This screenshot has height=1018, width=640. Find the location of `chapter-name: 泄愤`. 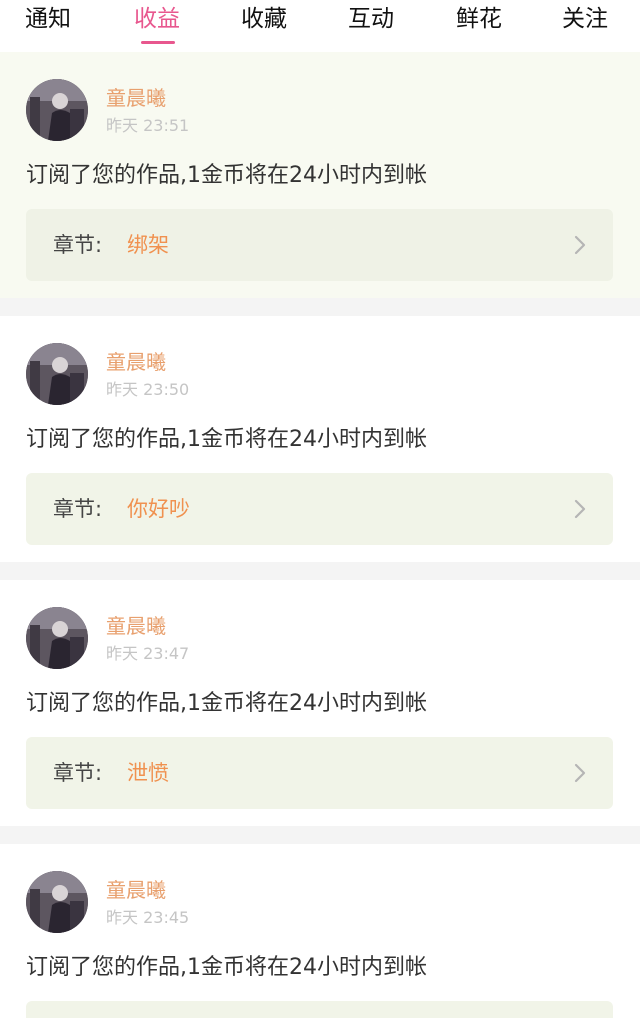

chapter-name: 泄愤 is located at coordinates (148, 773).